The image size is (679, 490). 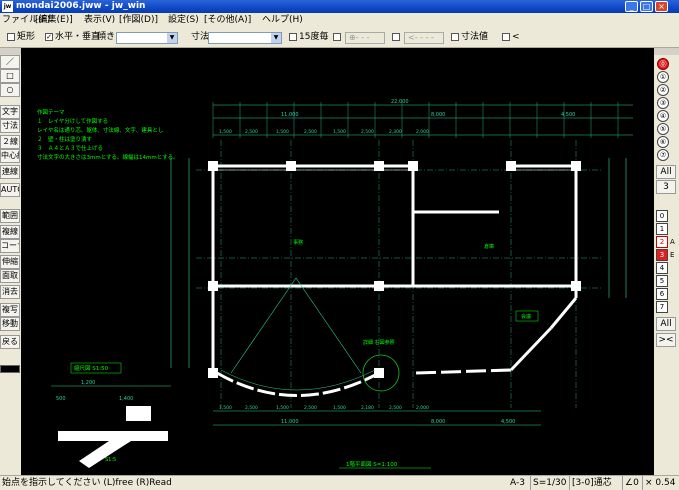 I want to click on group-button-3: ③, so click(x=663, y=103).